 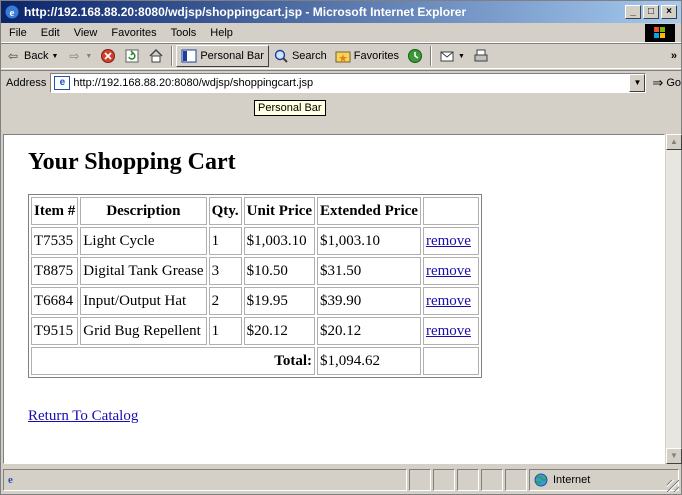 What do you see at coordinates (184, 33) in the screenshot?
I see `menu-tools: Tools` at bounding box center [184, 33].